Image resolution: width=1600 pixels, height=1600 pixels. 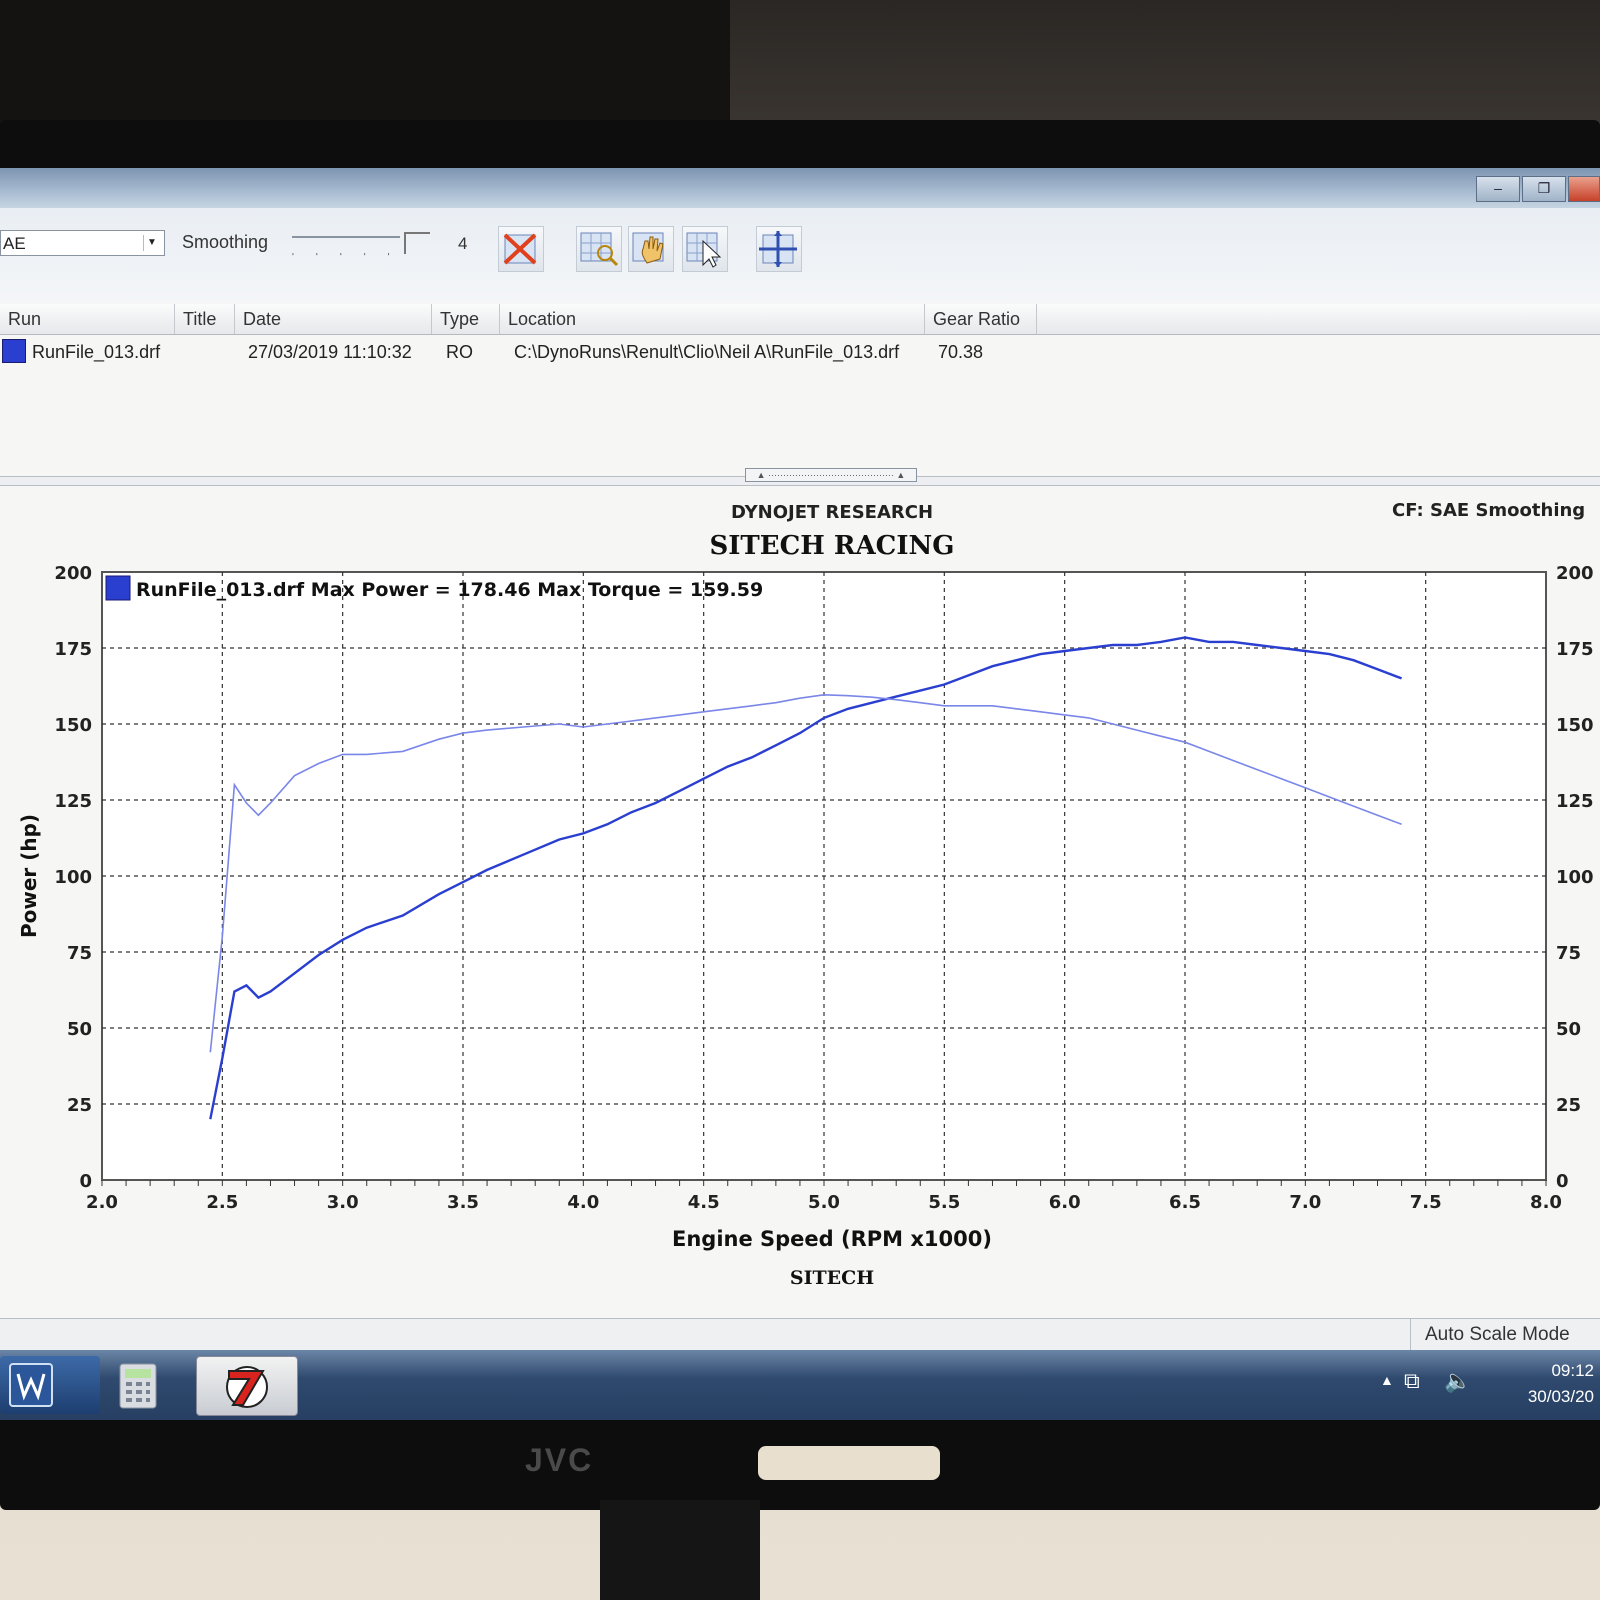 I want to click on close-button, so click(x=1584, y=189).